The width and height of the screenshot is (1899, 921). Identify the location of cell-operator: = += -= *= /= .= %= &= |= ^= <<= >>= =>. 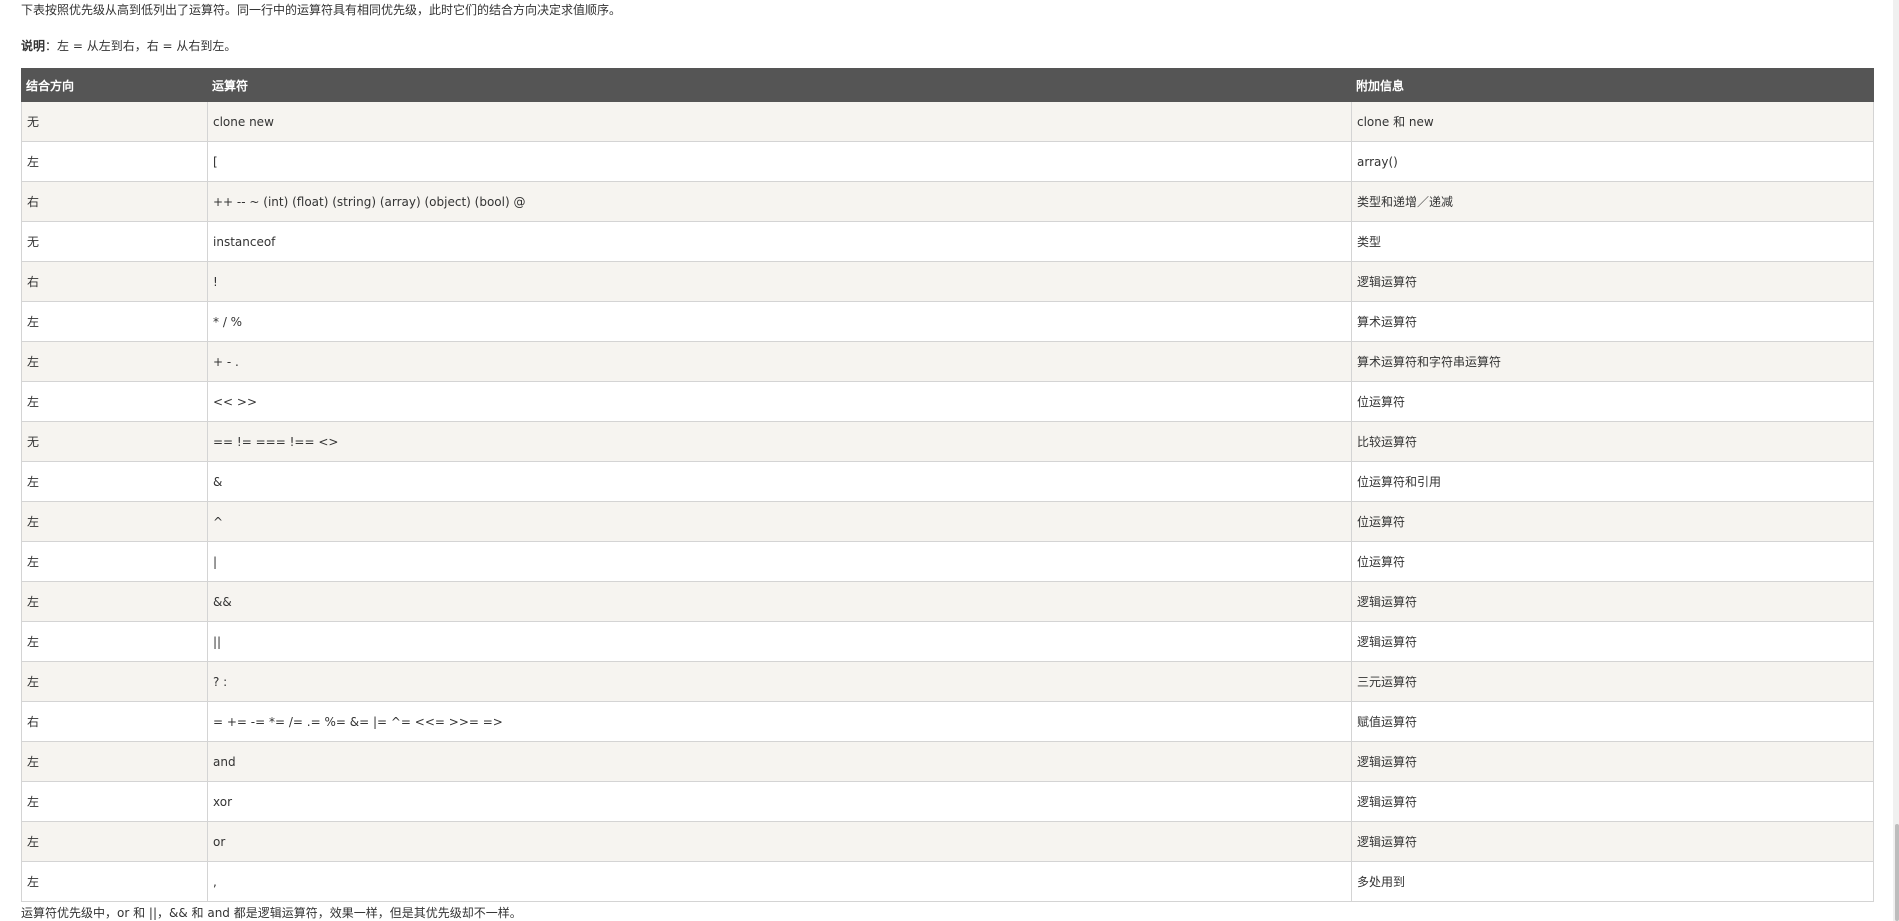
(779, 721).